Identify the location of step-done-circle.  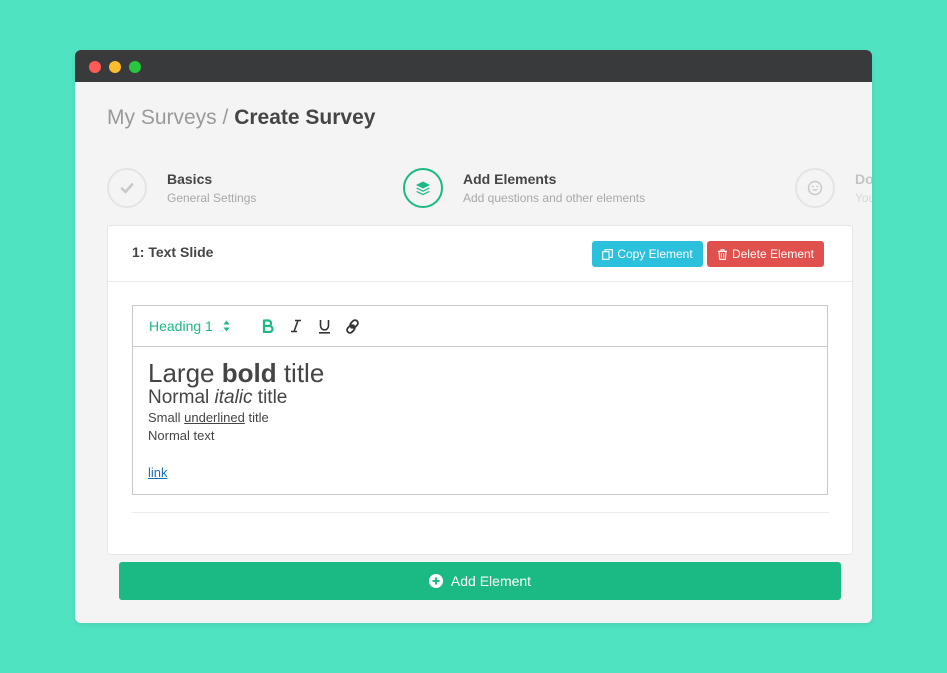
(815, 188).